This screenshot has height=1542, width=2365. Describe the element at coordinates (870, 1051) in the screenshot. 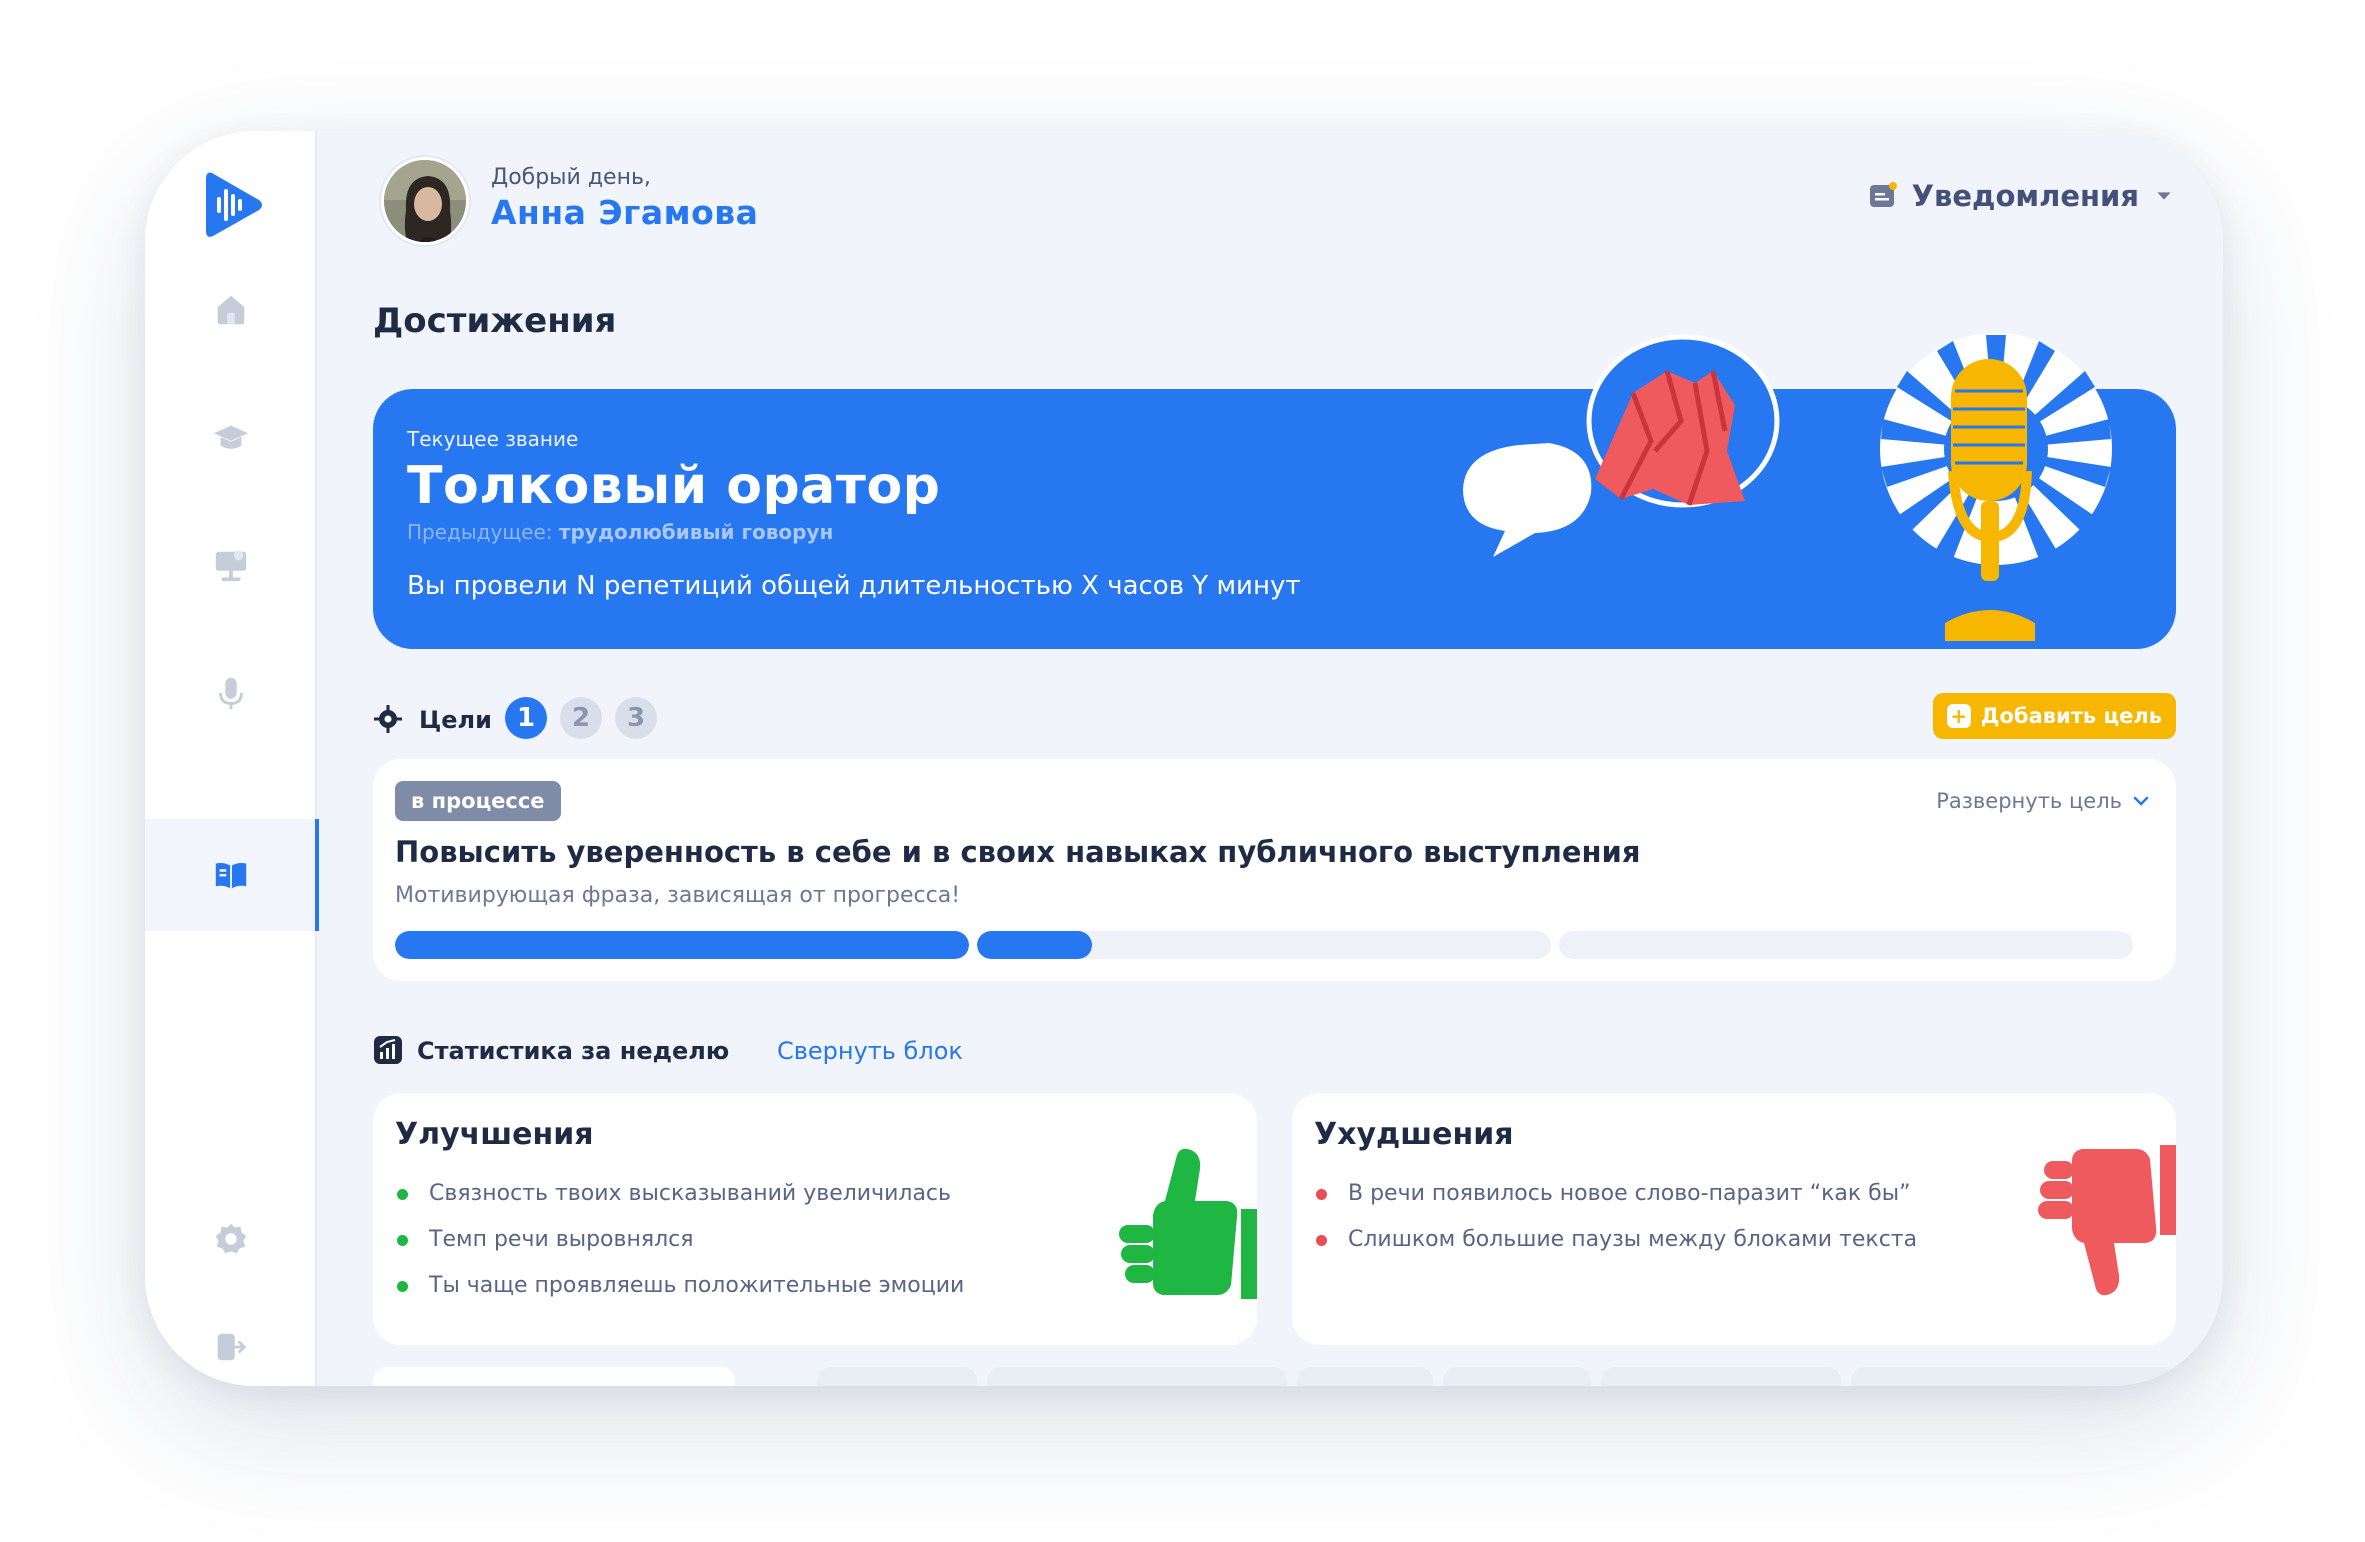

I see `collapse-block-link: Свернуть блок` at that location.